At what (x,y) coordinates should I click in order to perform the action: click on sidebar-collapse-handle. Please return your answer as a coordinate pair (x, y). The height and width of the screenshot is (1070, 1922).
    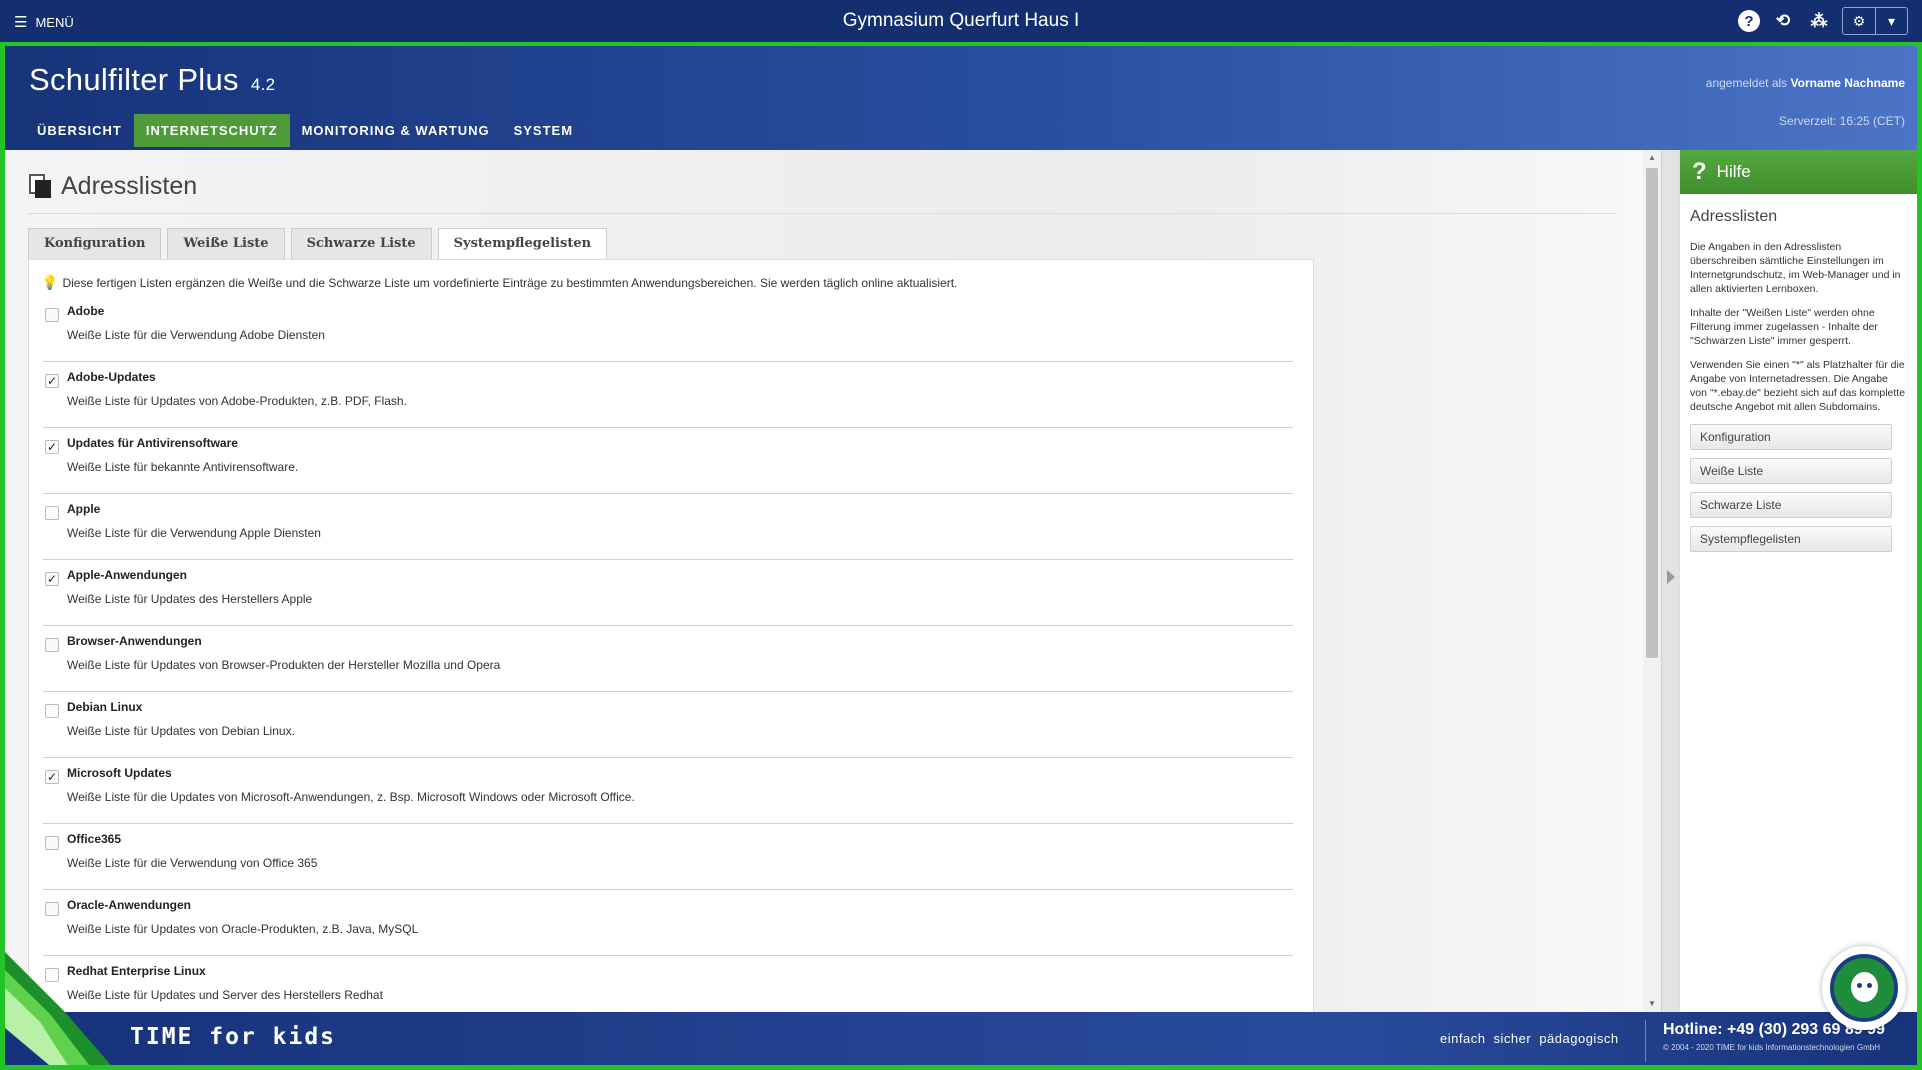
    Looking at the image, I should click on (1670, 581).